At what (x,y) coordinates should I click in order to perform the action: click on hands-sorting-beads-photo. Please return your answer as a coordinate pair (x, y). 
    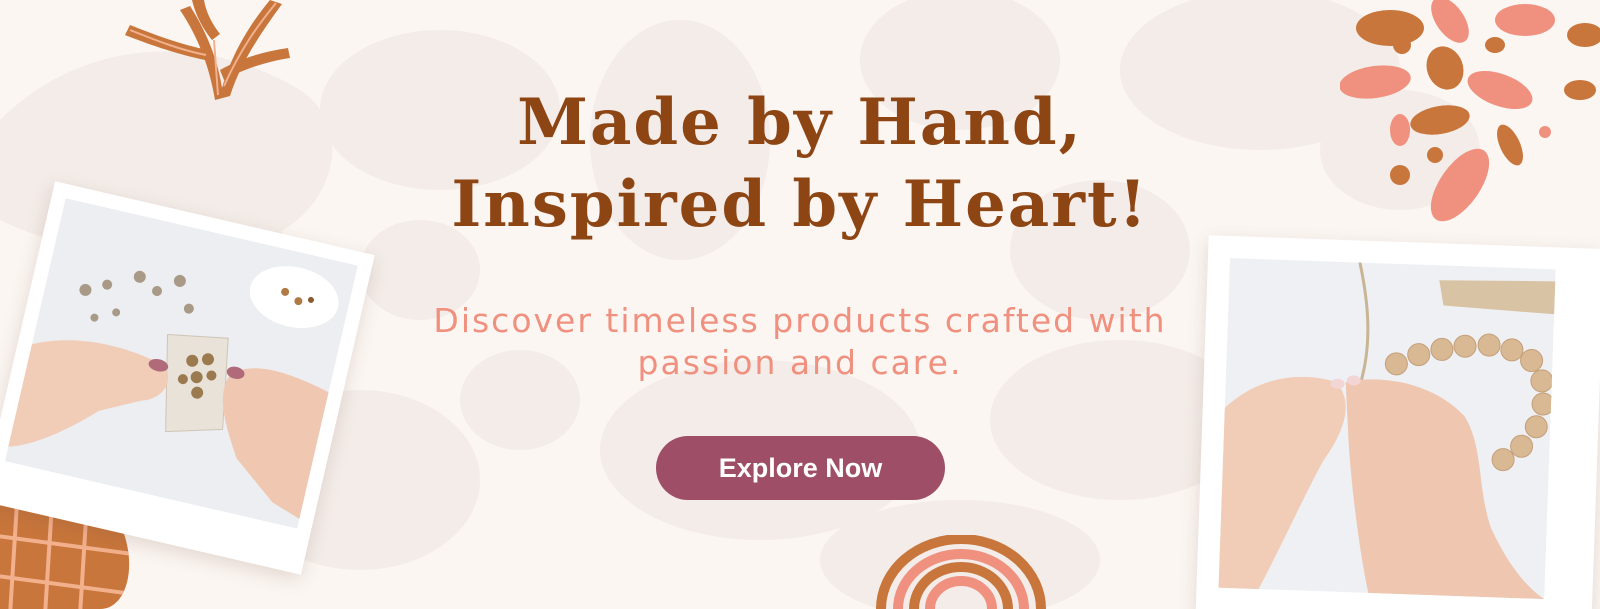
    Looking at the image, I should click on (181, 363).